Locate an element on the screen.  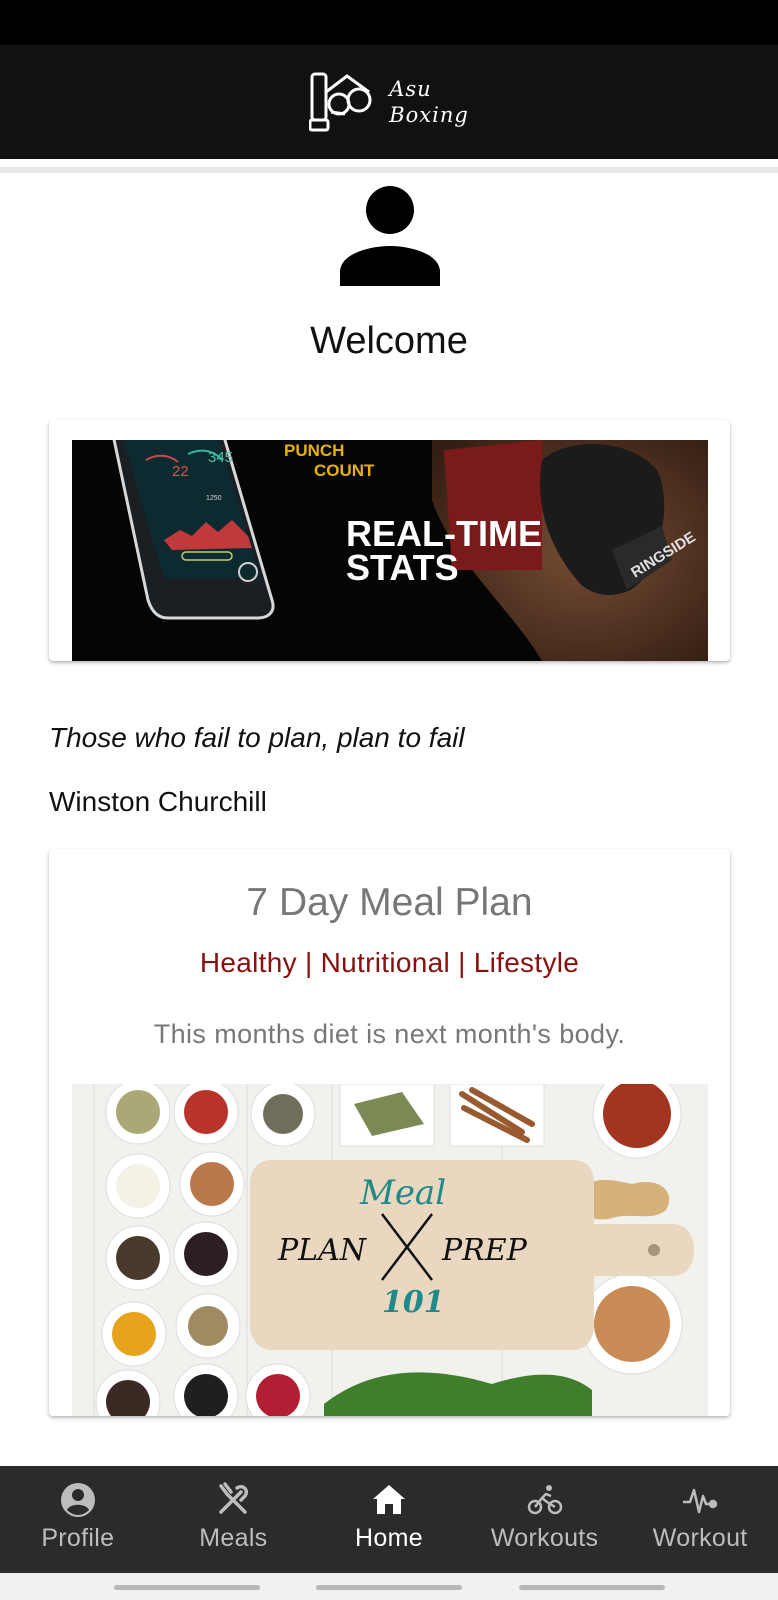
gesture-handle-center is located at coordinates (389, 1587).